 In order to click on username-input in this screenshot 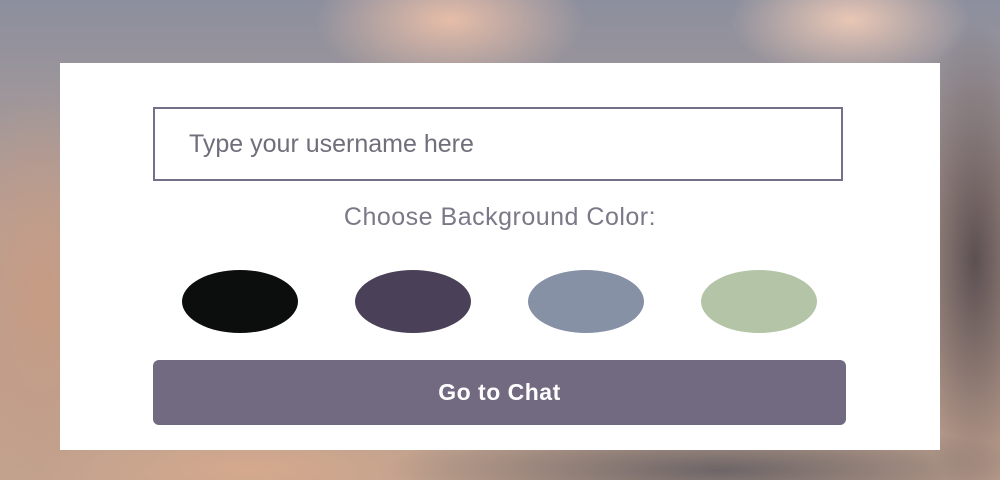, I will do `click(498, 144)`.